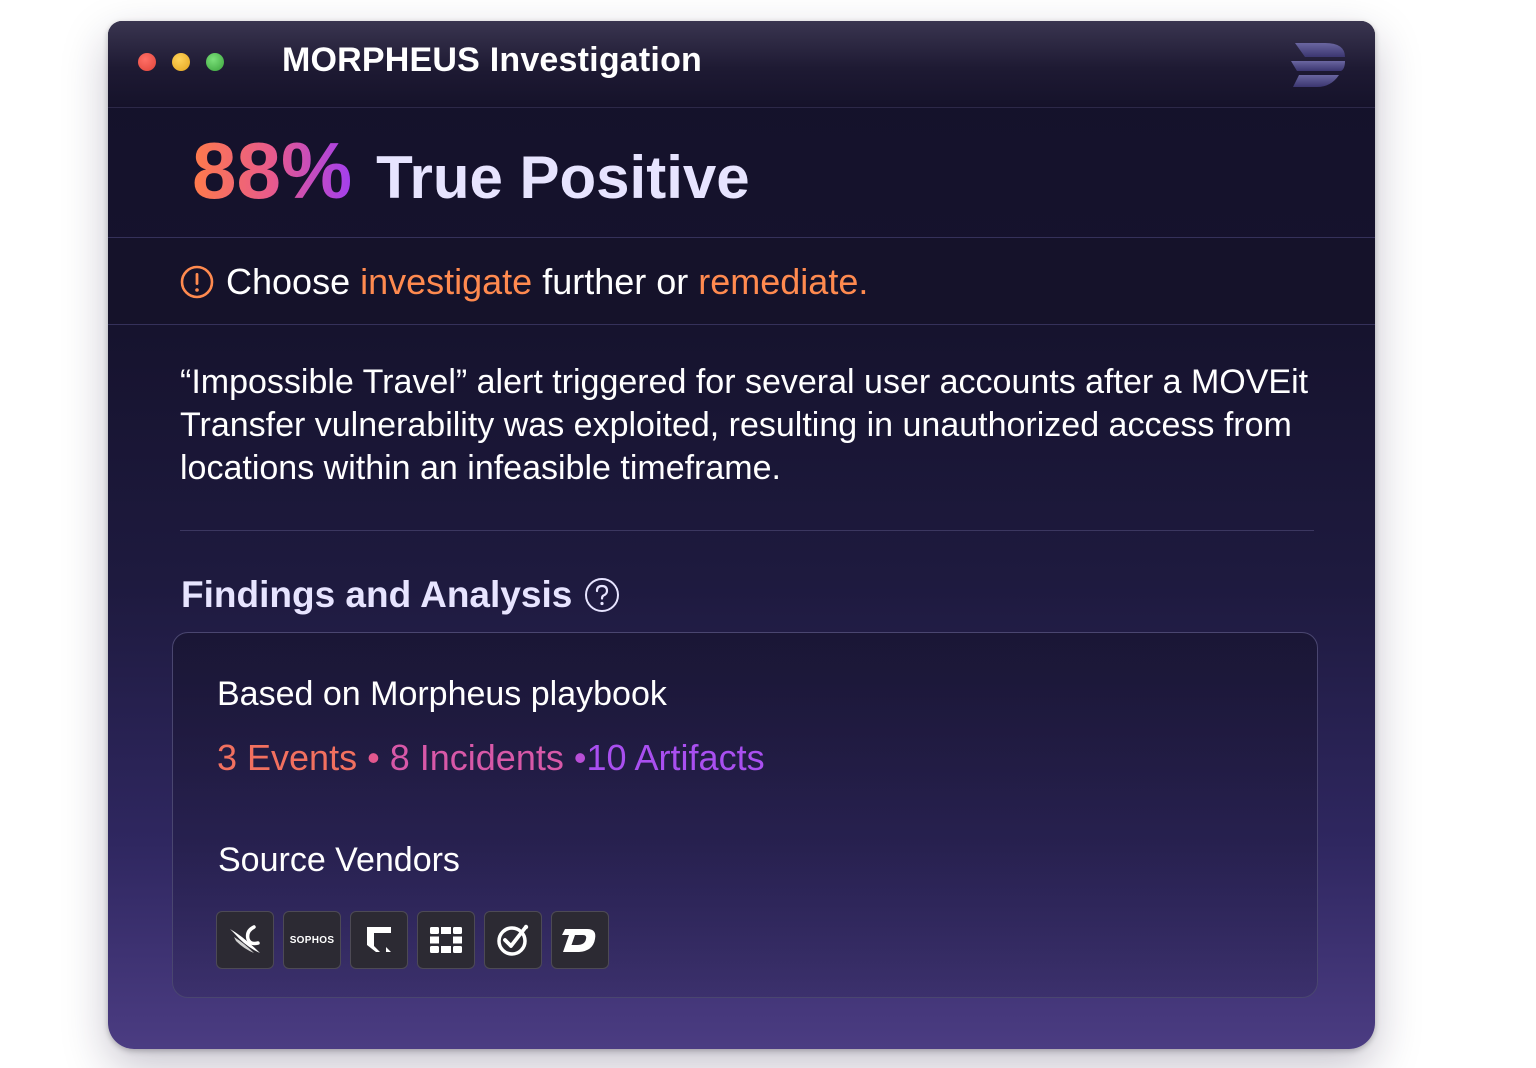  I want to click on incidents-count: 8 Incidents, so click(477, 757).